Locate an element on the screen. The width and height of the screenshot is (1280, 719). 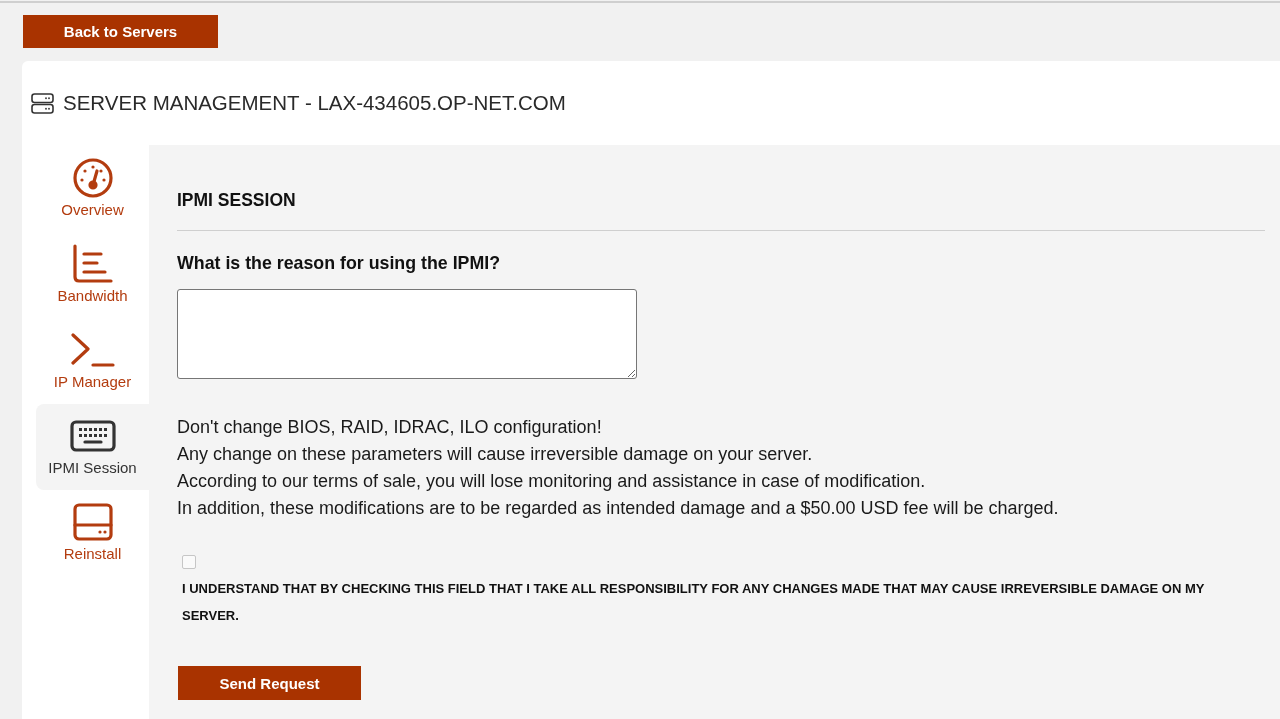
sidebar-item: Reinstall is located at coordinates (92, 533).